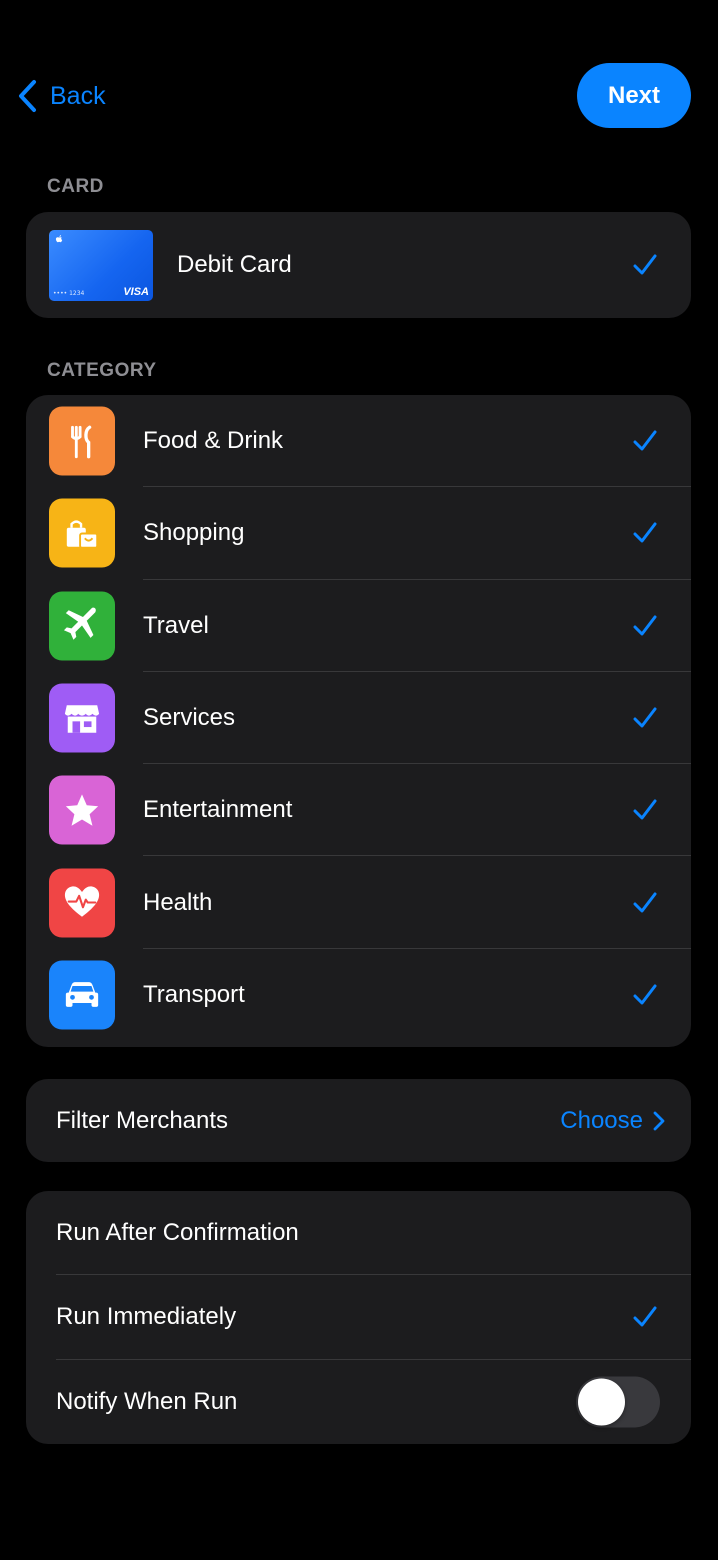  Describe the element at coordinates (218, 810) in the screenshot. I see `category-label: Entertainment` at that location.